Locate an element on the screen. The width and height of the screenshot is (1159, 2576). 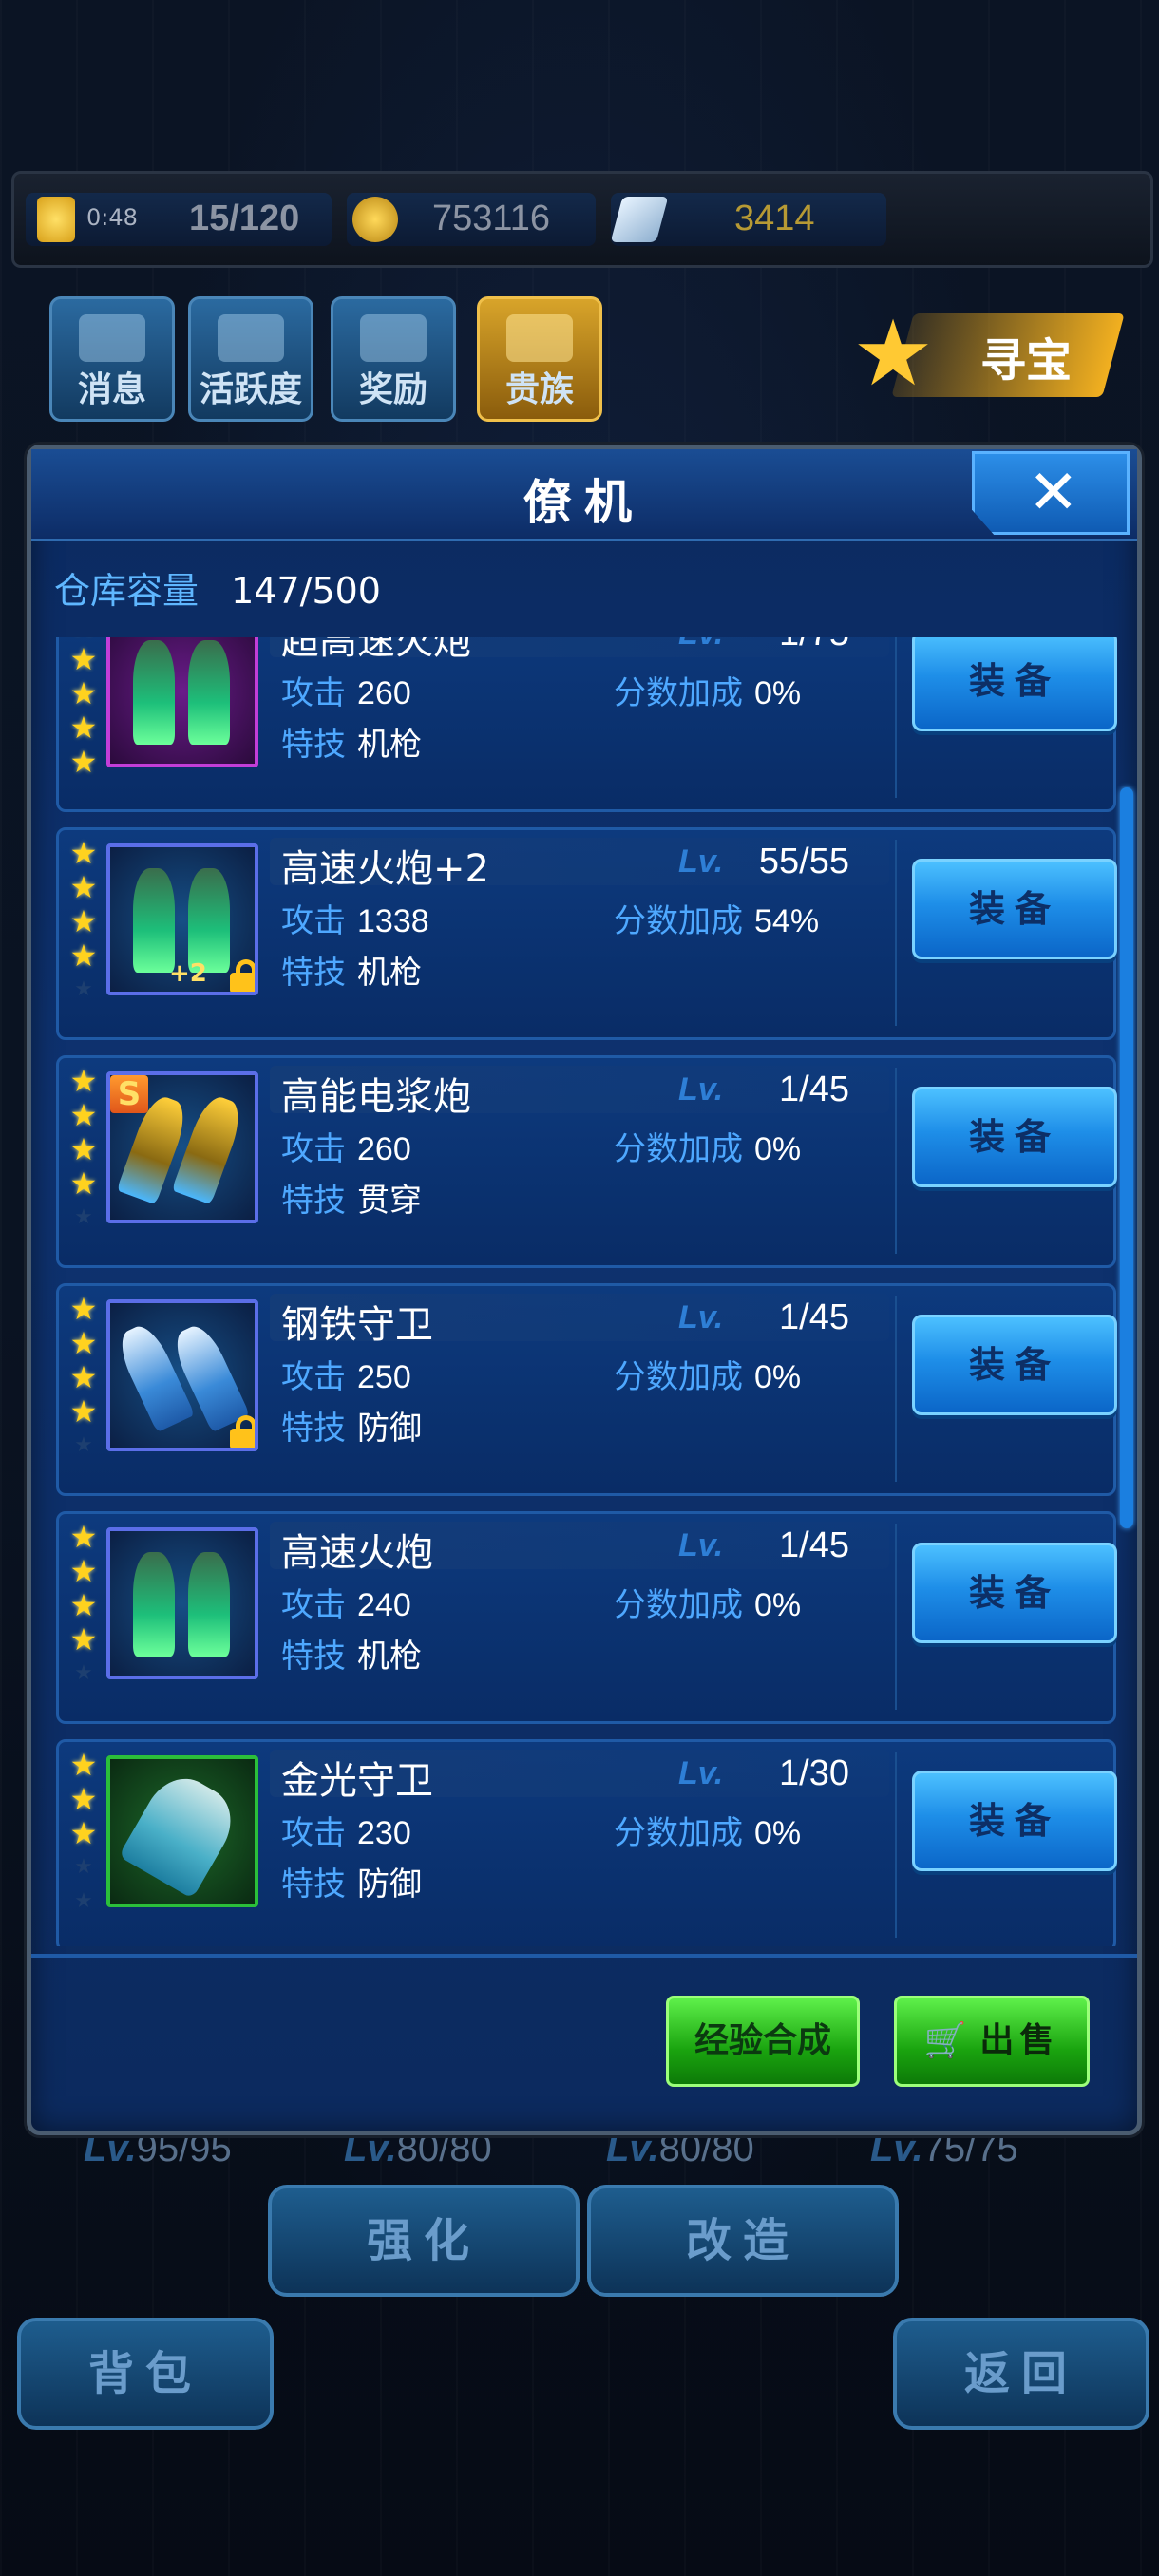
level-value: 55/55 is located at coordinates (803, 861).